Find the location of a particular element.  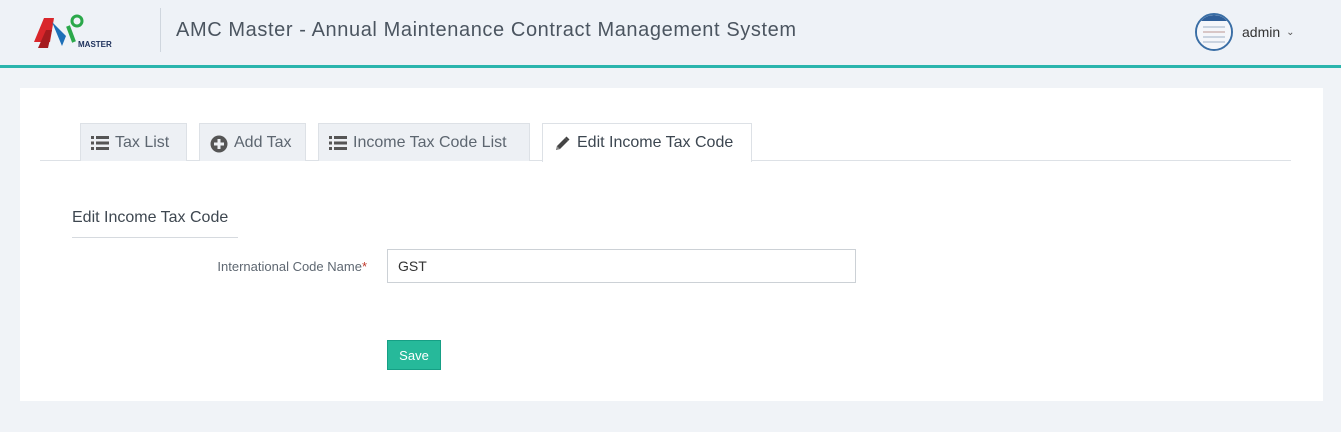

section-divider is located at coordinates (155, 237).